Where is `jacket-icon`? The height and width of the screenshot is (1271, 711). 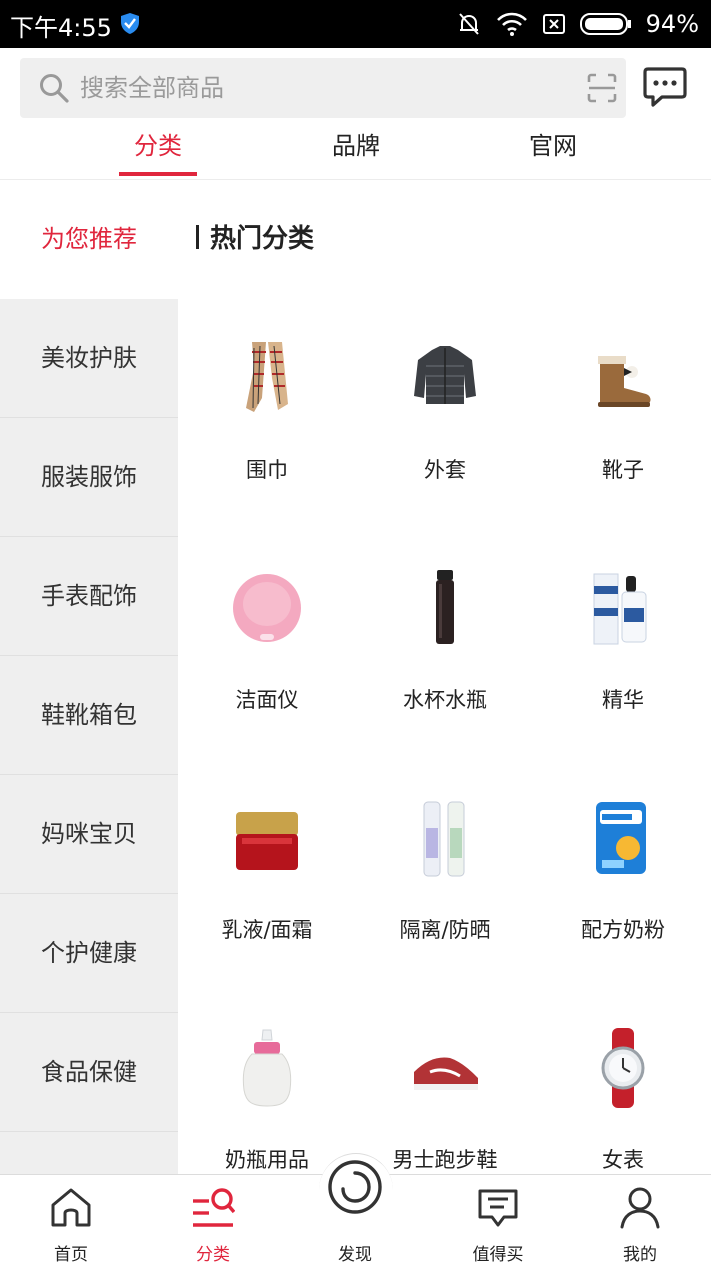
jacket-icon is located at coordinates (445, 375).